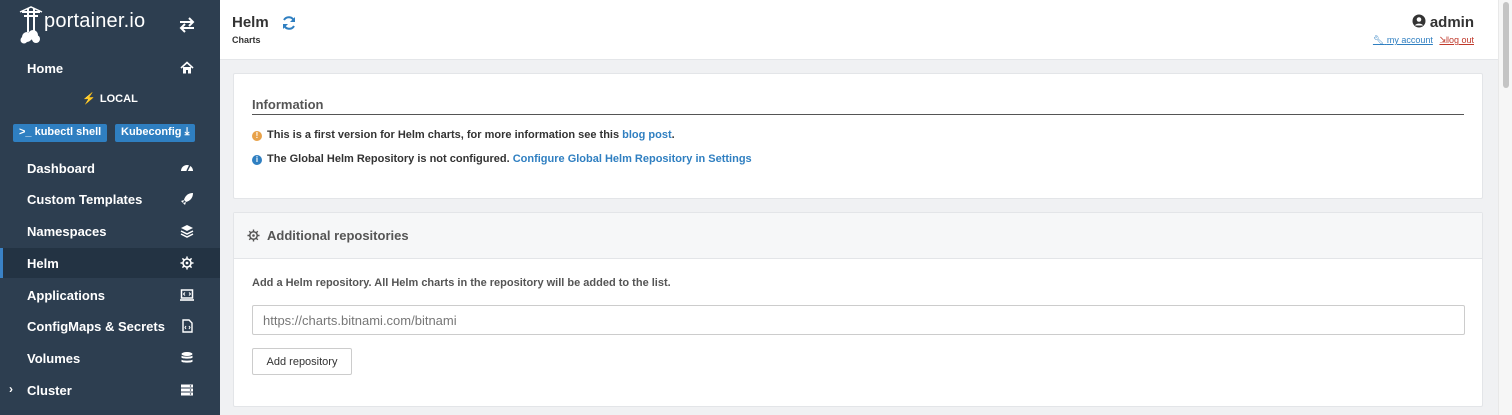  I want to click on brand-name: portainer.io, so click(95, 21).